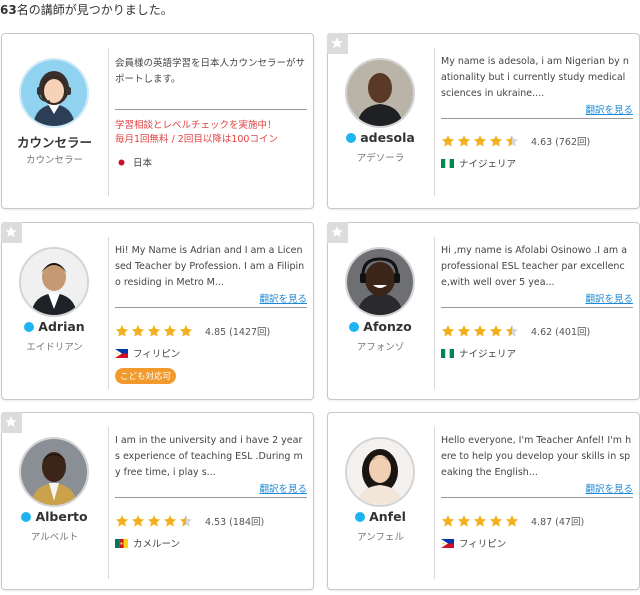 The height and width of the screenshot is (595, 640). Describe the element at coordinates (561, 332) in the screenshot. I see `rating-value: 4.62 (401回)` at that location.